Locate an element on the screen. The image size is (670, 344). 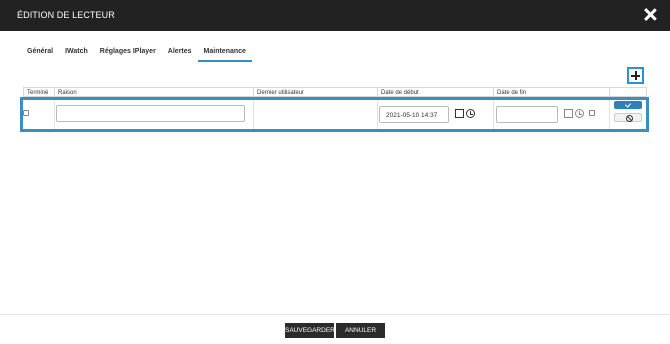
termine-checkbox is located at coordinates (26, 113).